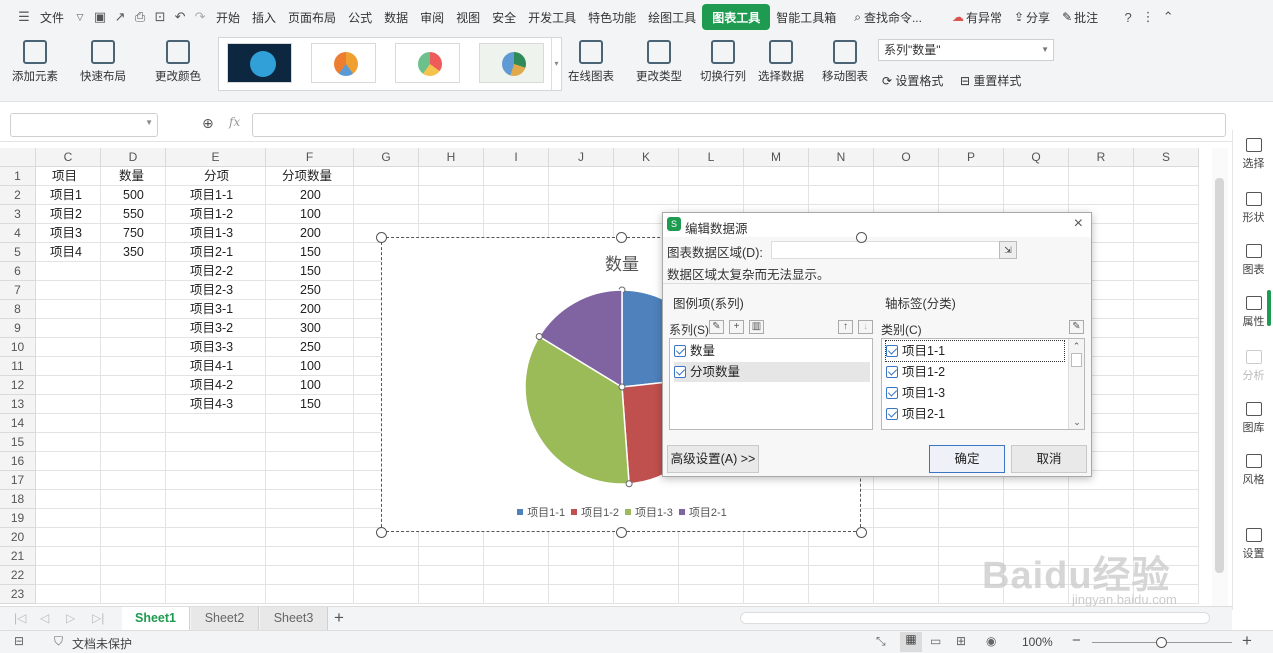 The height and width of the screenshot is (653, 1273). What do you see at coordinates (226, 290) in the screenshot?
I see `cell-E7: 项目2-3` at bounding box center [226, 290].